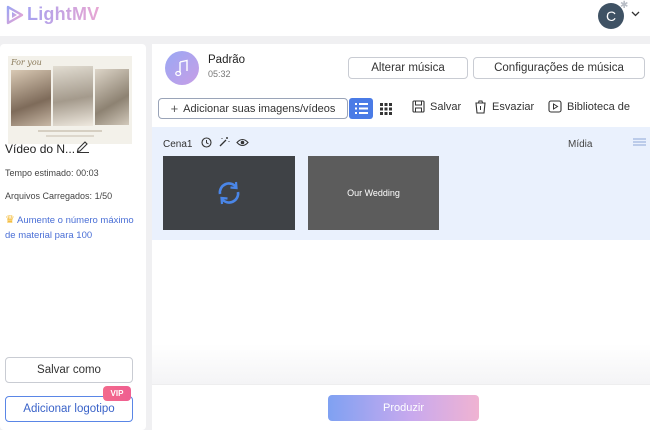 This screenshot has height=430, width=650. I want to click on list-icon, so click(361, 108).